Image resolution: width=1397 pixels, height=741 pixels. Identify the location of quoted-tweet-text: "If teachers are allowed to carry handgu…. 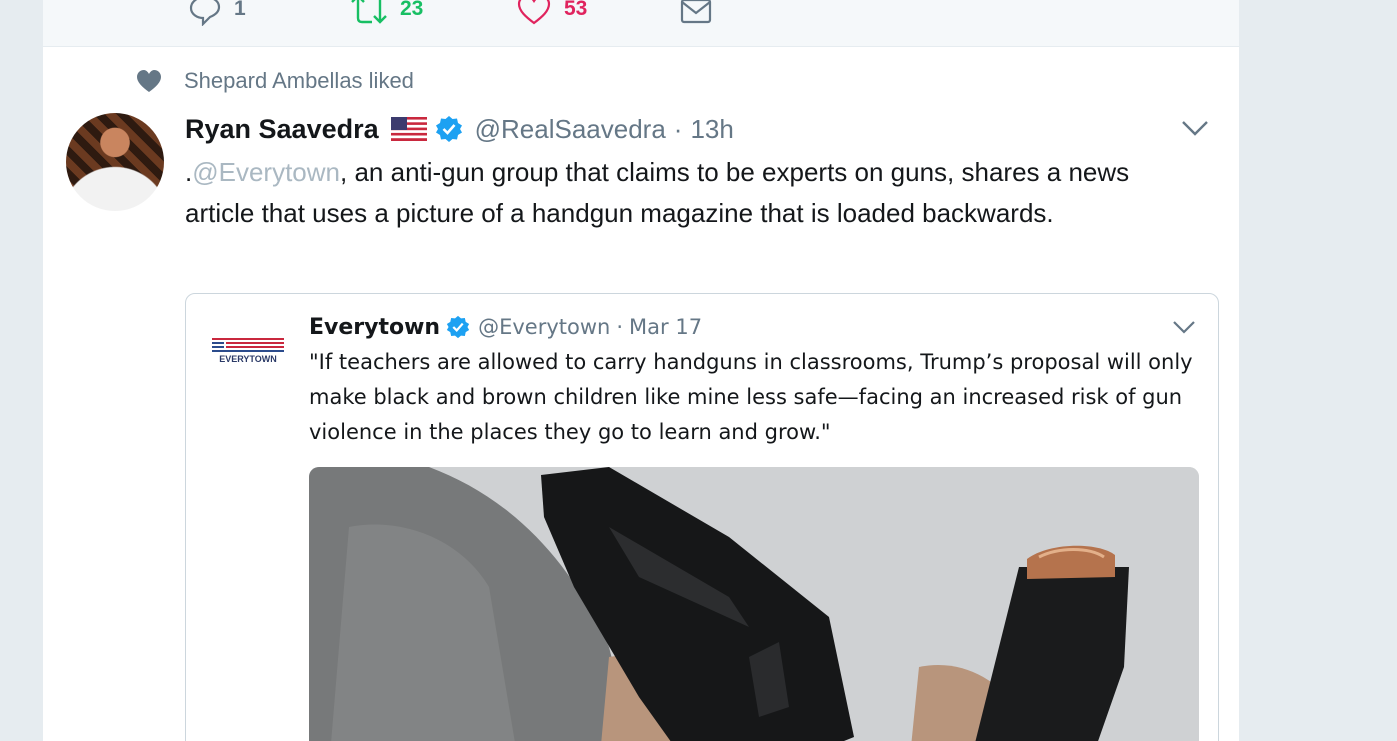
(751, 397).